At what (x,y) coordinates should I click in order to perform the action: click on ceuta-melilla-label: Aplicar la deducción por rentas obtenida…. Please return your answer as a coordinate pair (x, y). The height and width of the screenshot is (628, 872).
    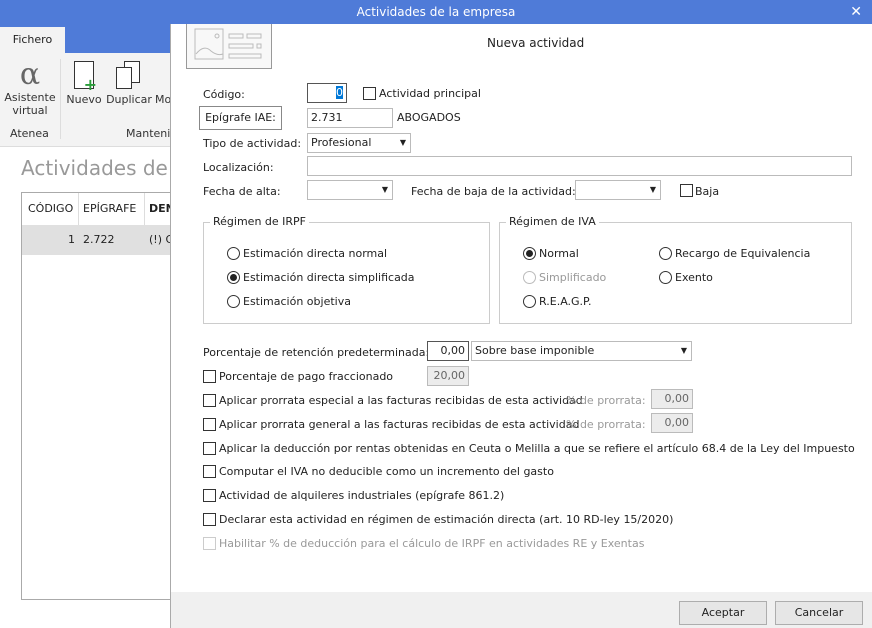
    Looking at the image, I should click on (537, 448).